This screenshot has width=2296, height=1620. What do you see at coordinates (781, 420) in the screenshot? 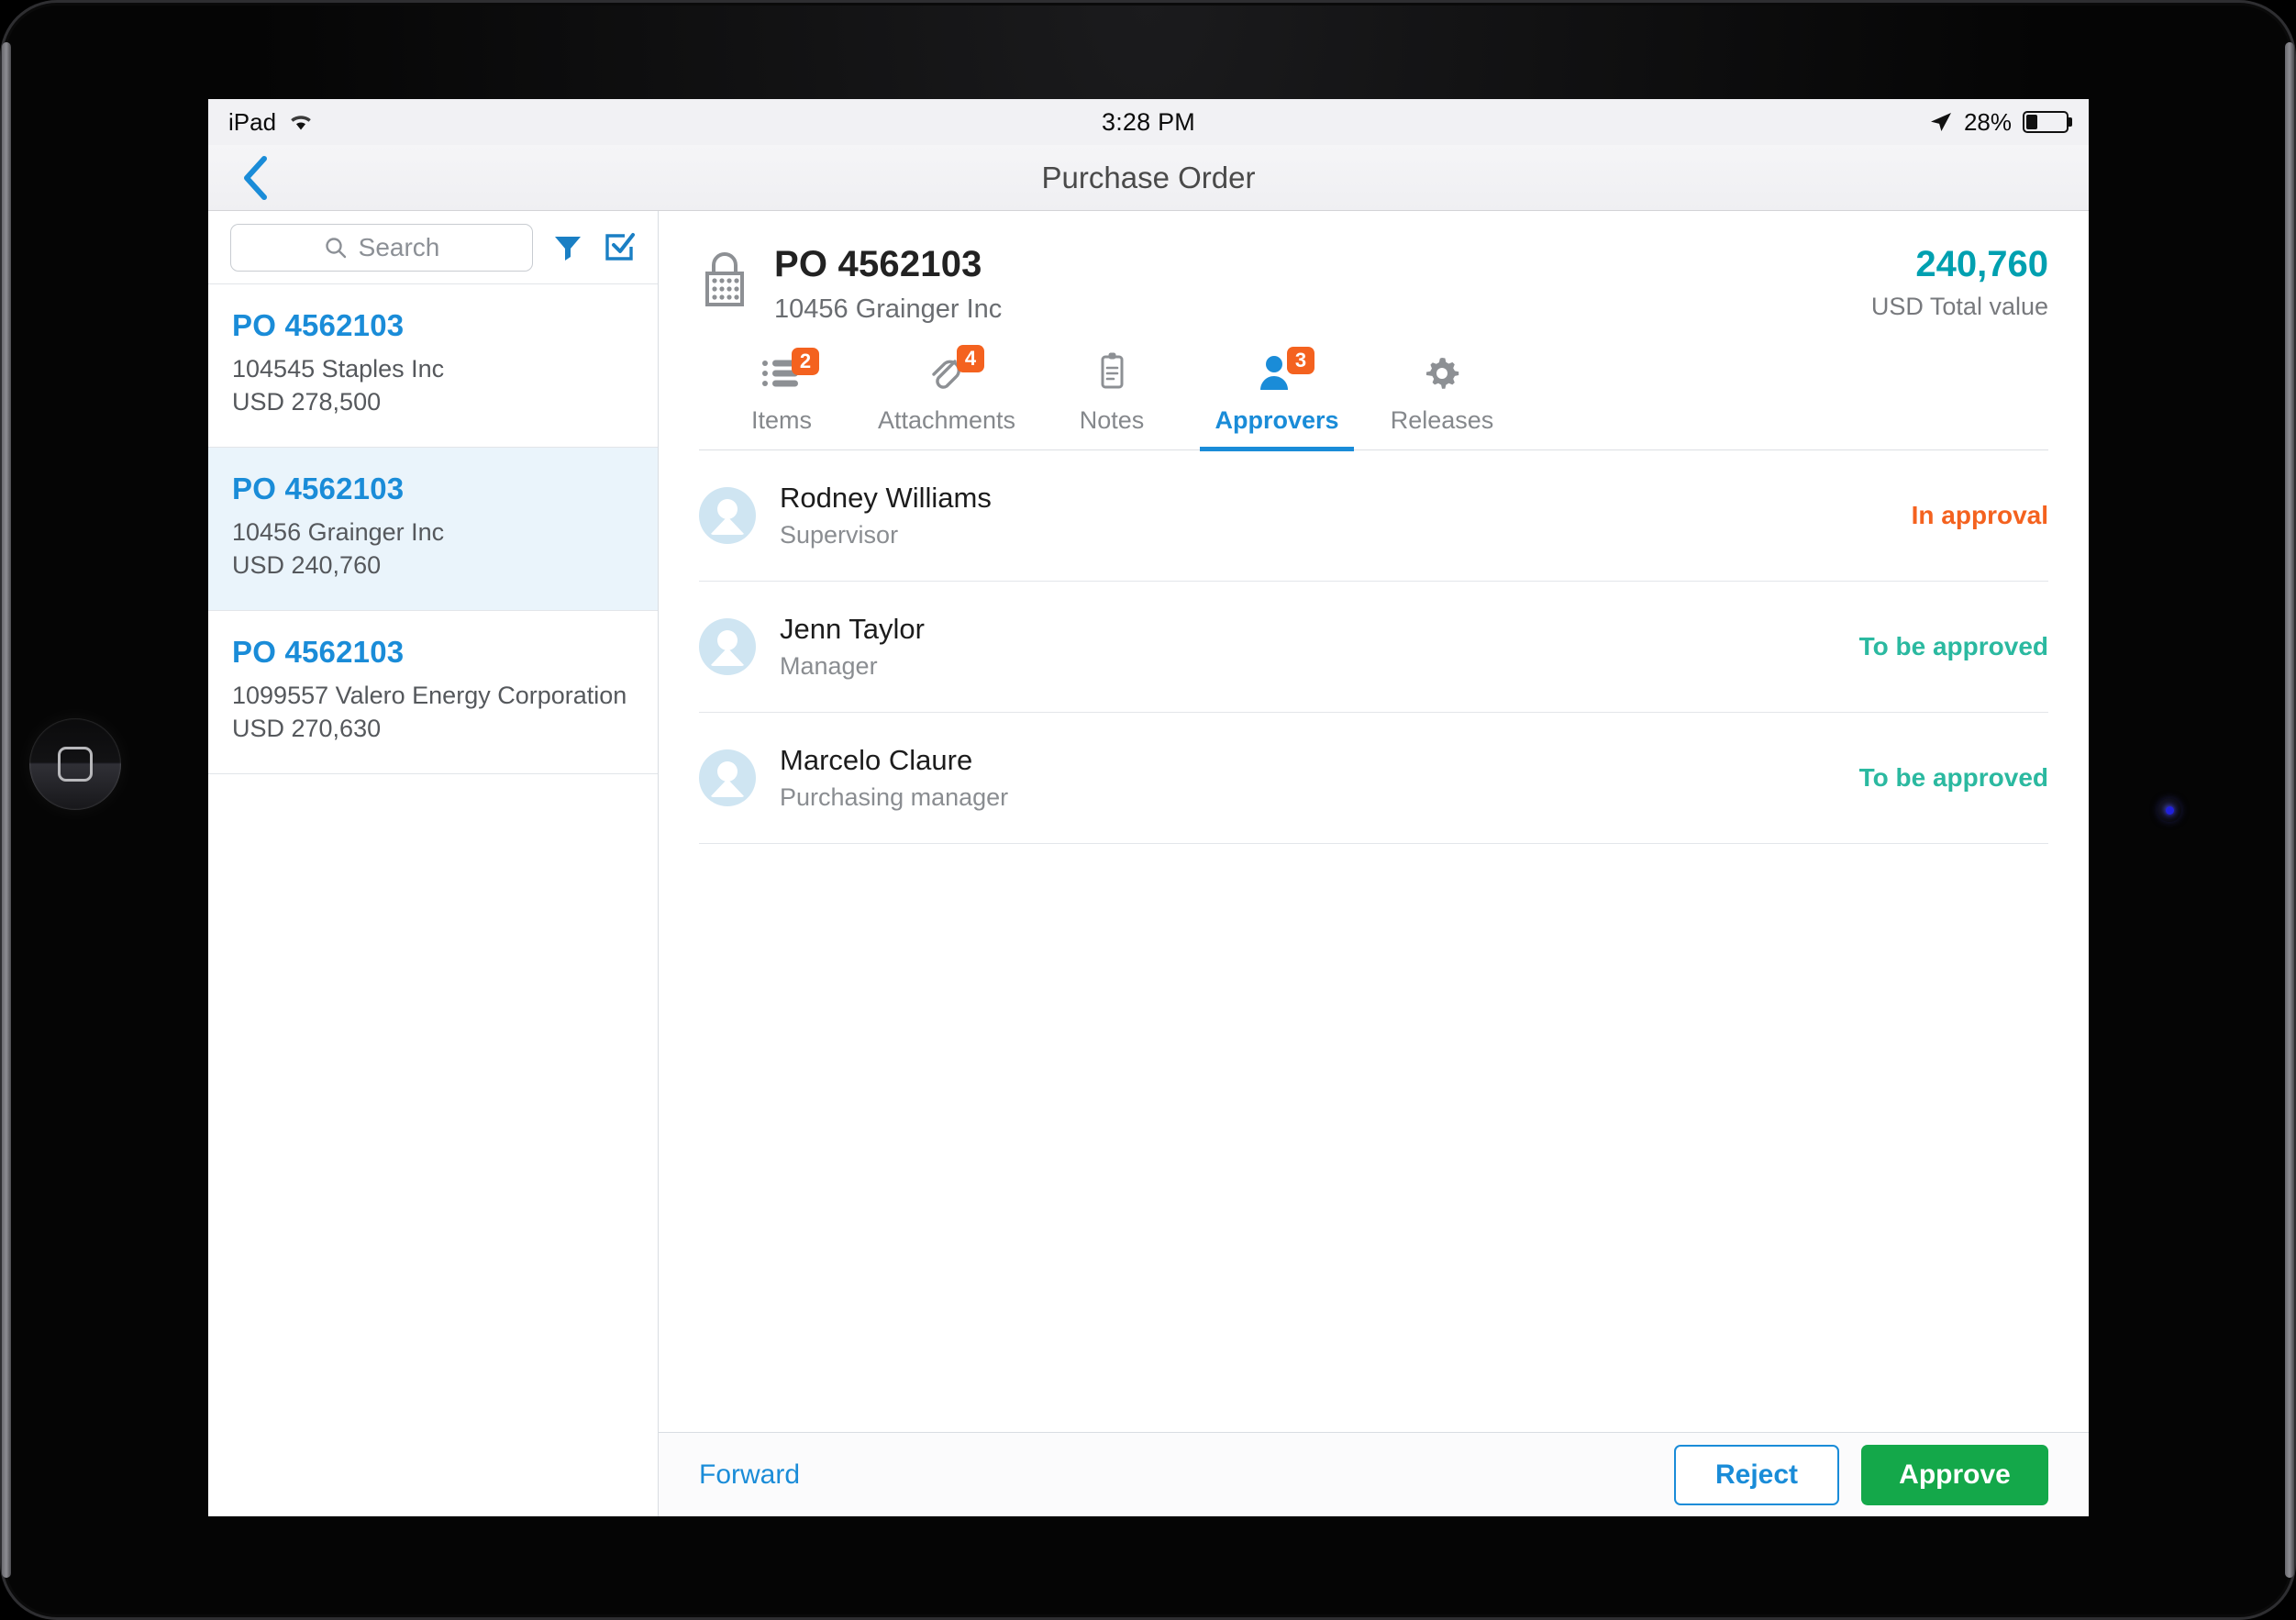
I see `tab-label: Items` at bounding box center [781, 420].